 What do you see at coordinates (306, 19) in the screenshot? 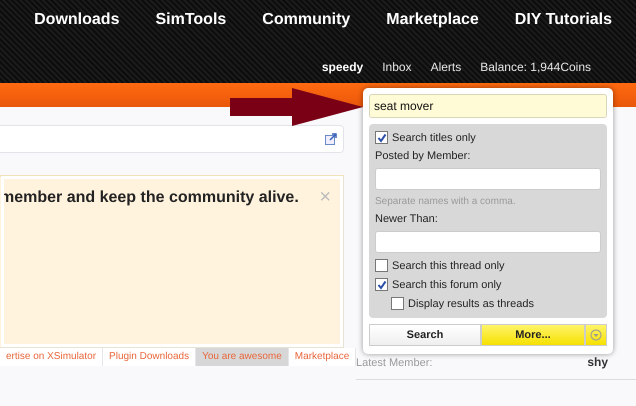
I see `nav-link: Community` at bounding box center [306, 19].